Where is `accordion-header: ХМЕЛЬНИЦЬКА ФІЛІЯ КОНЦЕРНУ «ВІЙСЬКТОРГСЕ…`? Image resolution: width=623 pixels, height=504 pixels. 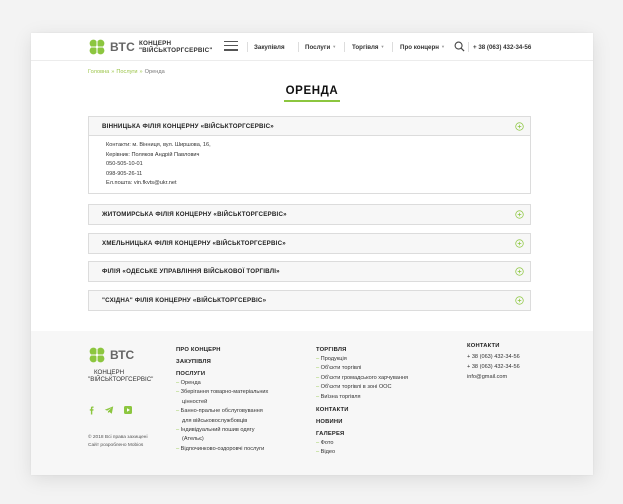 accordion-header: ХМЕЛЬНИЦЬКА ФІЛІЯ КОНЦЕРНУ «ВІЙСЬКТОРГСЕ… is located at coordinates (309, 243).